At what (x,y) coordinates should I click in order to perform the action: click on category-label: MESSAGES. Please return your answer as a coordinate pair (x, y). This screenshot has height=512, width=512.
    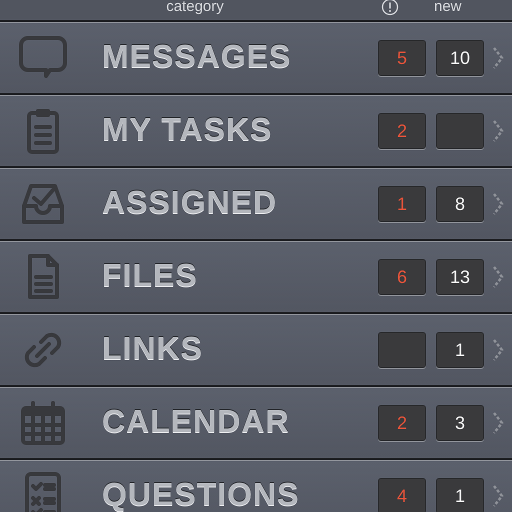
    Looking at the image, I should click on (197, 56).